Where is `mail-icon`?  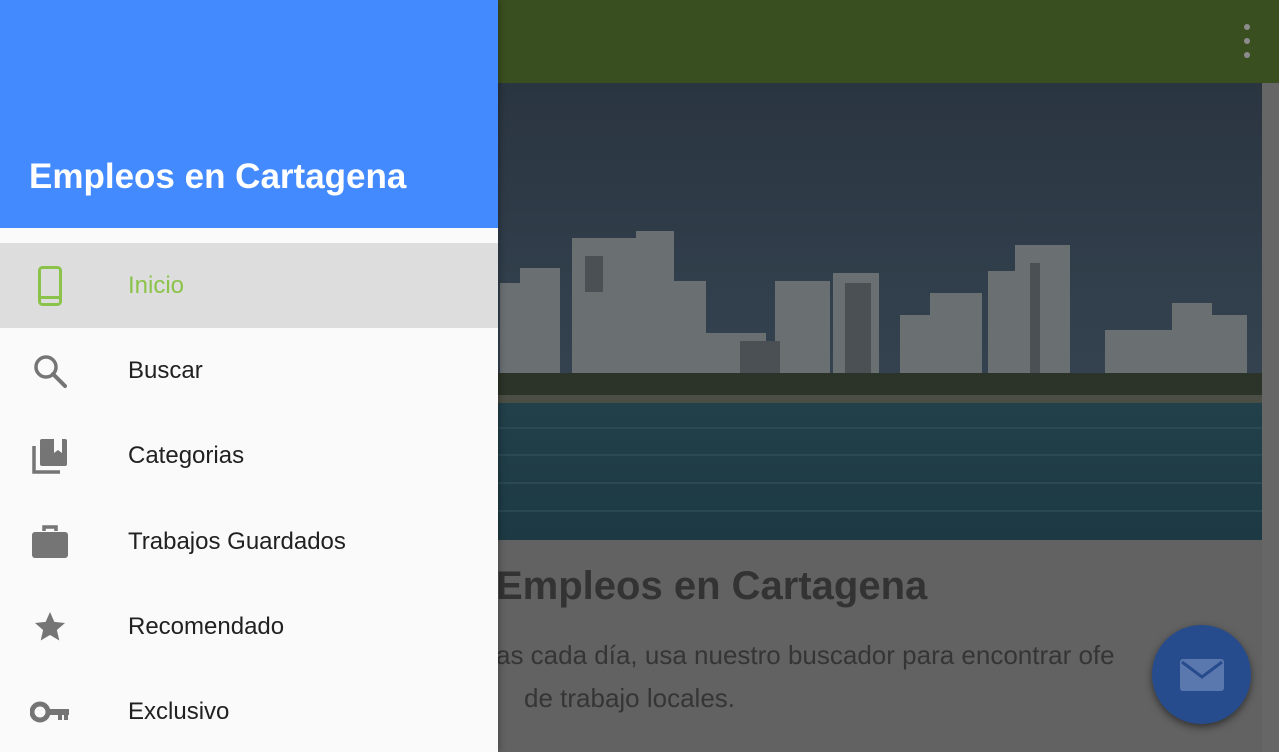 mail-icon is located at coordinates (1201, 674).